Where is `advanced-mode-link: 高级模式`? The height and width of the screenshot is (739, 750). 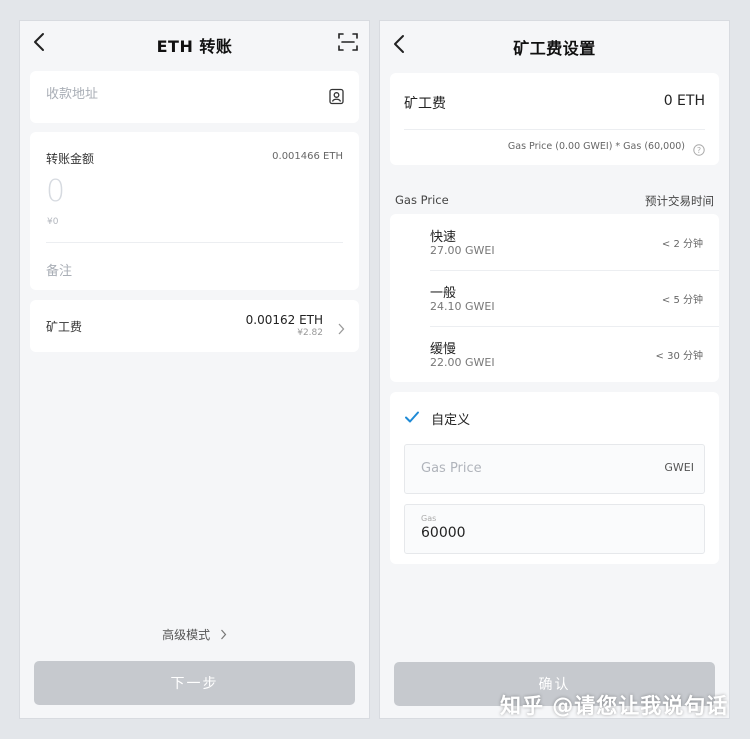
advanced-mode-link: 高级模式 is located at coordinates (194, 634).